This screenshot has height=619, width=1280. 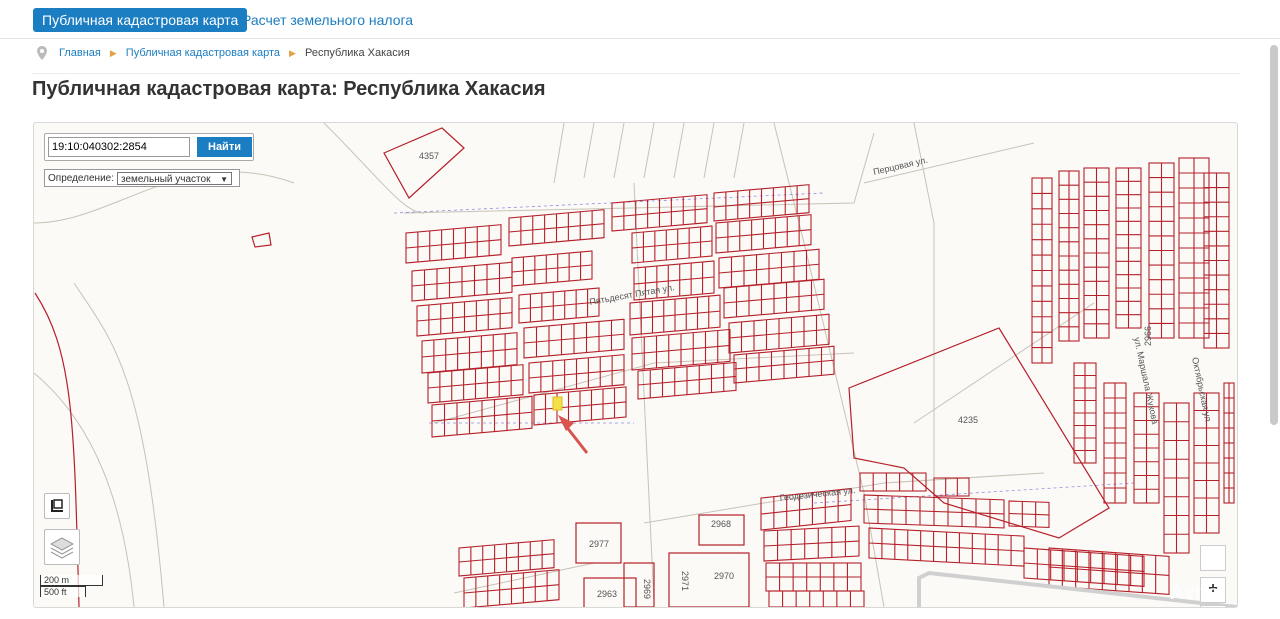 I want to click on search-panel: Найти, so click(x=149, y=147).